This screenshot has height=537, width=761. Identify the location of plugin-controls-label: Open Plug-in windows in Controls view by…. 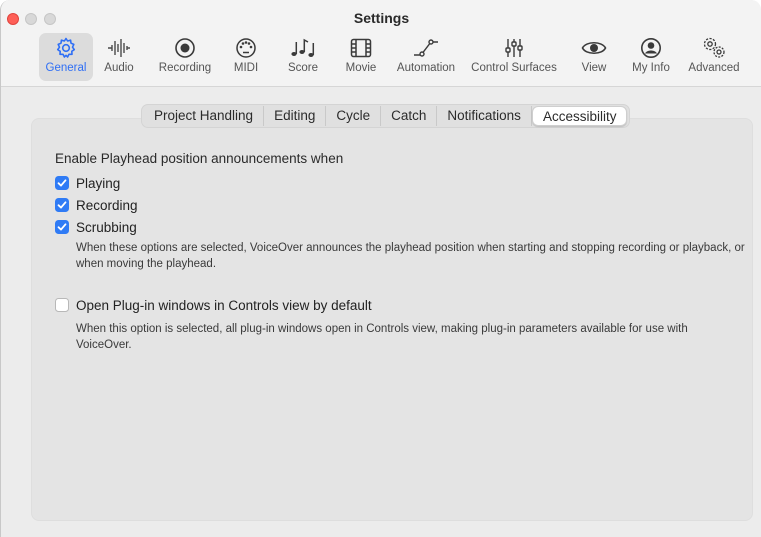
(224, 305).